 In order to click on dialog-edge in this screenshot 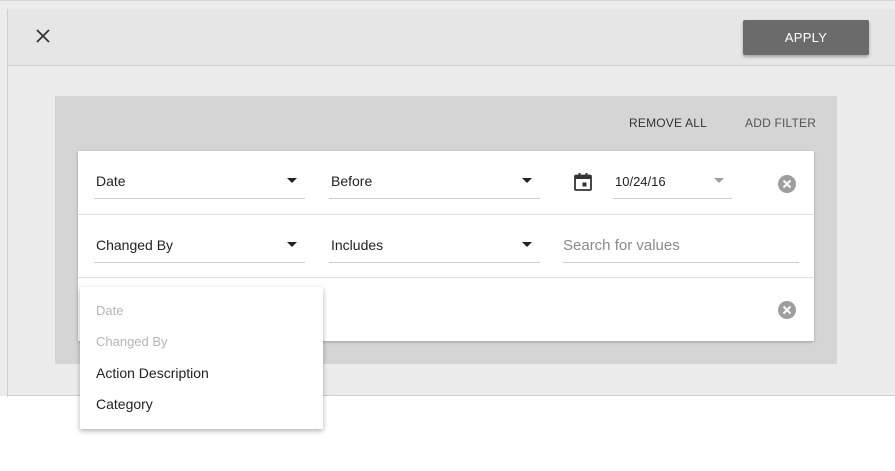, I will do `click(7, 203)`.